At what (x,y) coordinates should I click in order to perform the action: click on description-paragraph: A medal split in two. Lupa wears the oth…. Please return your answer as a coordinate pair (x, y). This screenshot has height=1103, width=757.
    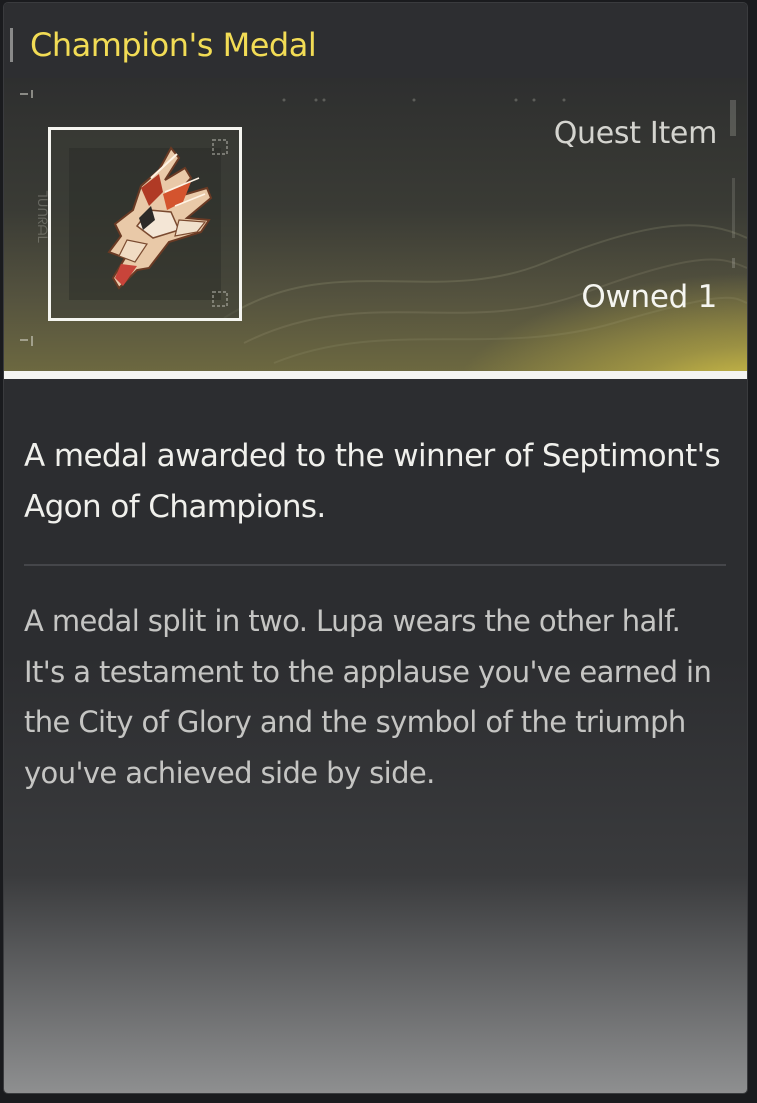
    Looking at the image, I should click on (352, 621).